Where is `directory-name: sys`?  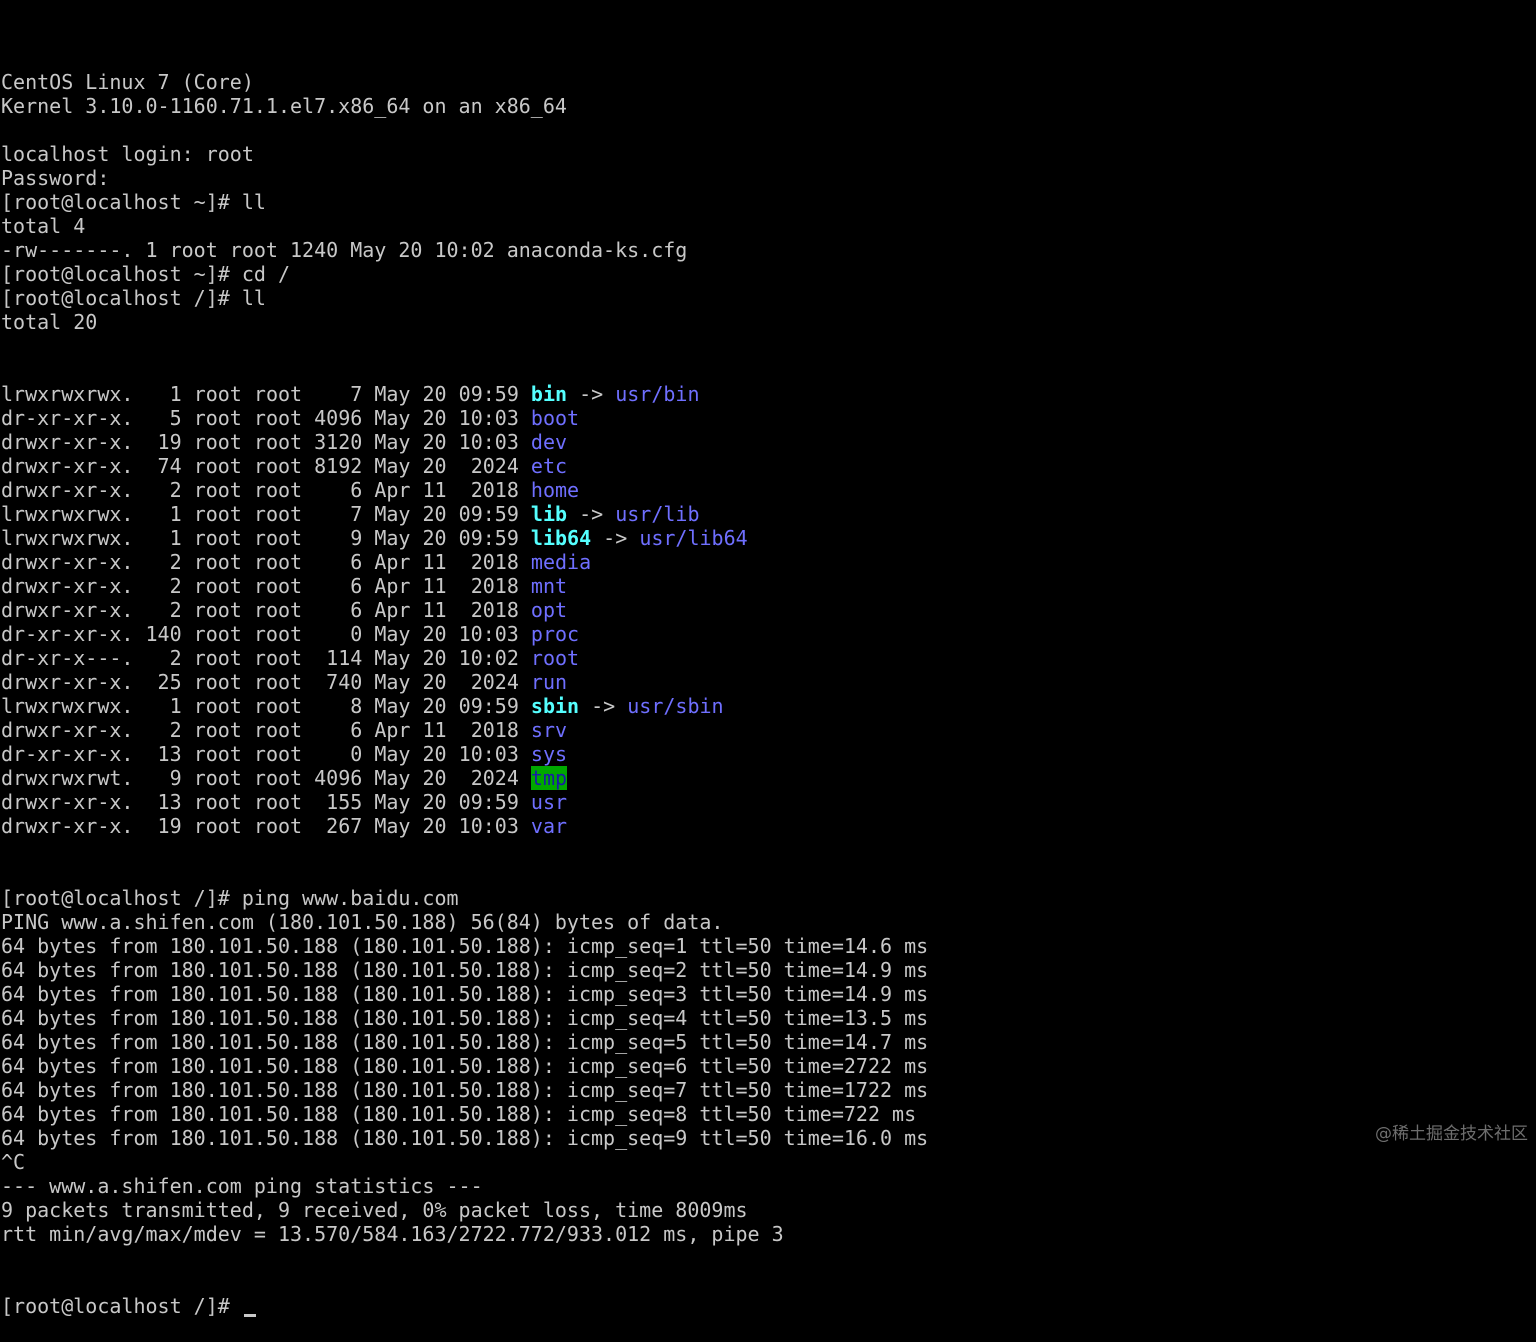
directory-name: sys is located at coordinates (549, 754).